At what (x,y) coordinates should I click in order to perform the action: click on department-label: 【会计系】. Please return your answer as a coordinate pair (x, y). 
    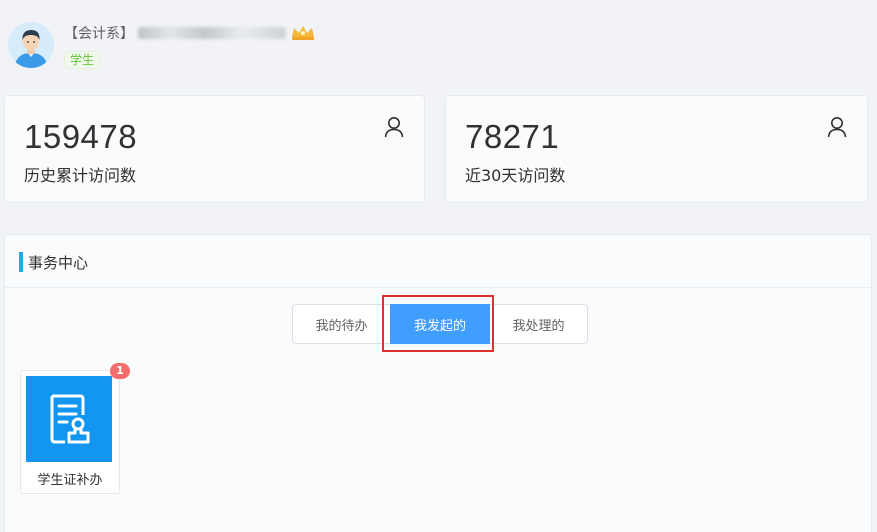
    Looking at the image, I should click on (99, 34).